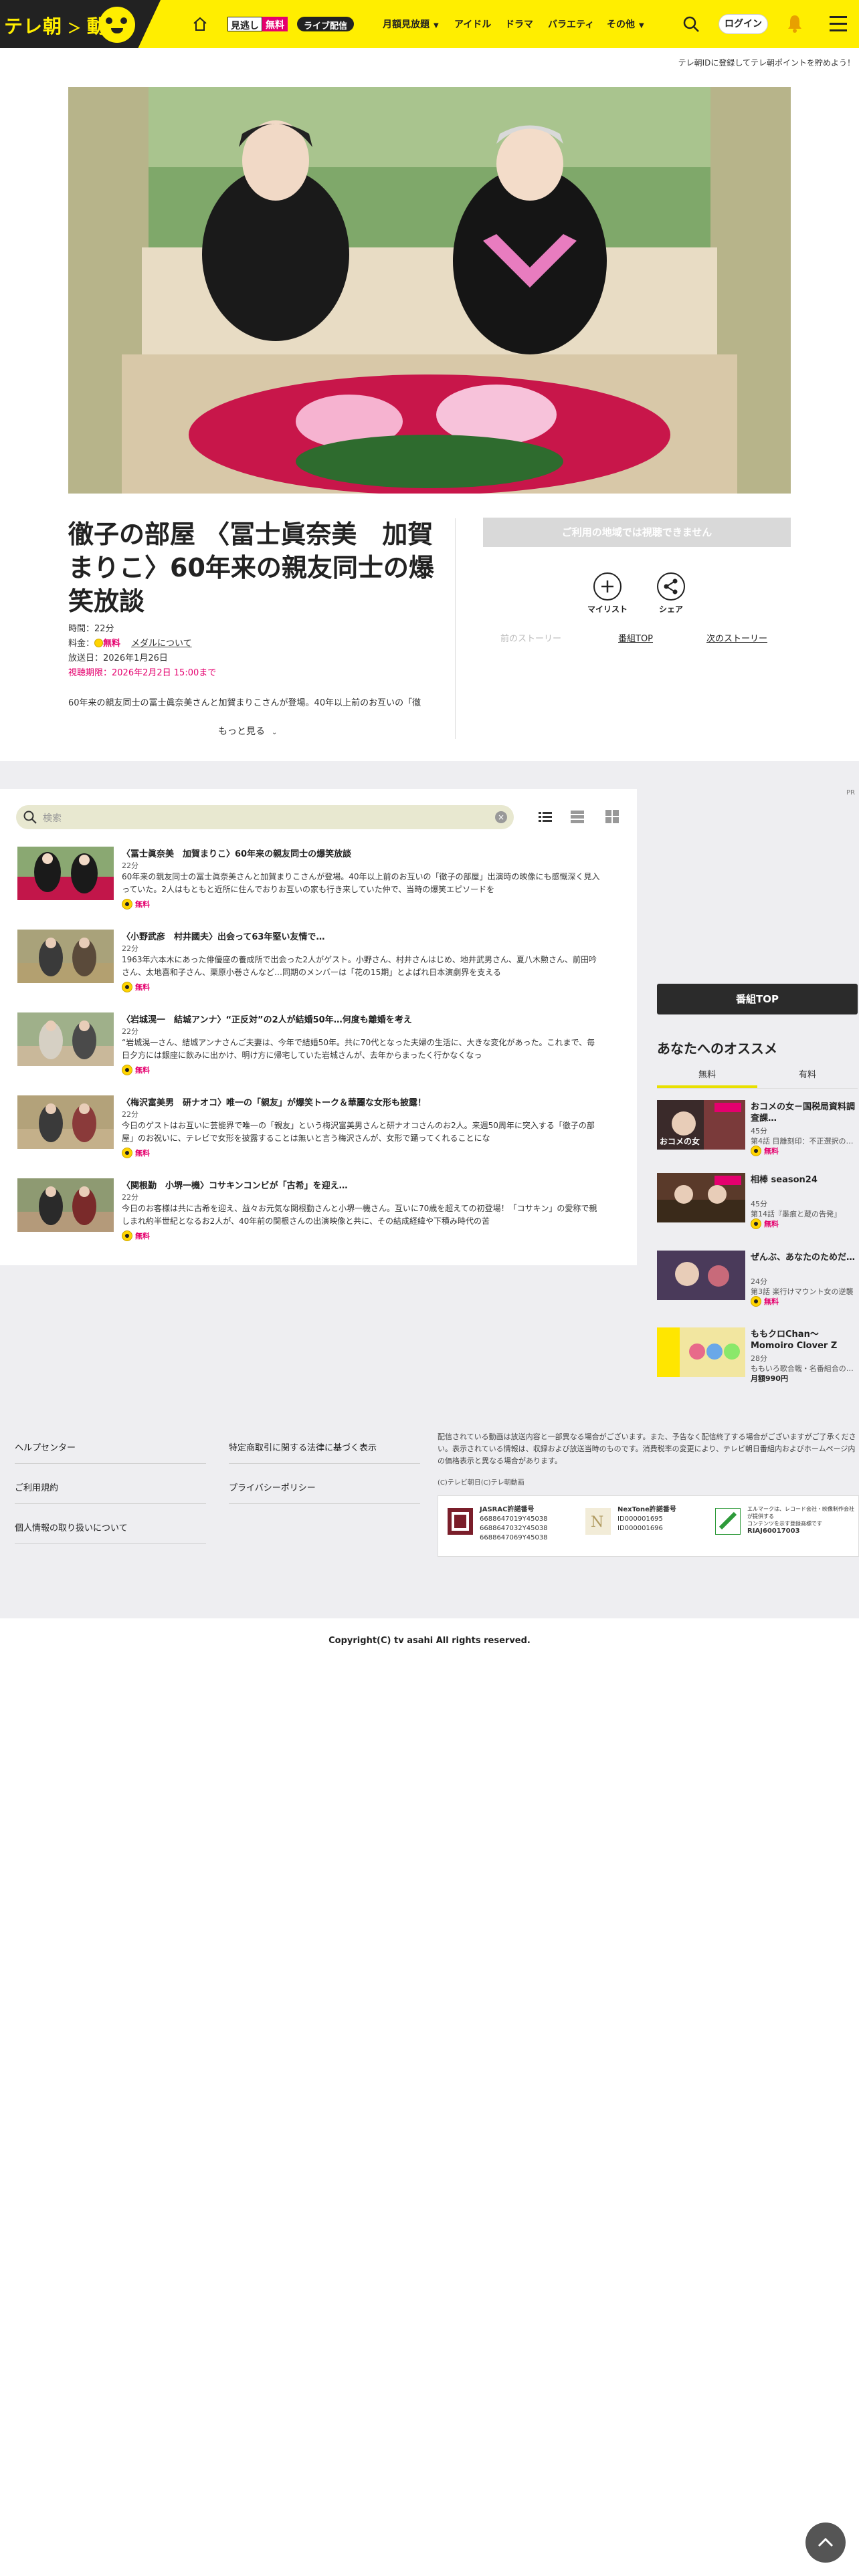 This screenshot has width=859, height=2576. What do you see at coordinates (571, 24) in the screenshot?
I see `nav-variety: バラエティ` at bounding box center [571, 24].